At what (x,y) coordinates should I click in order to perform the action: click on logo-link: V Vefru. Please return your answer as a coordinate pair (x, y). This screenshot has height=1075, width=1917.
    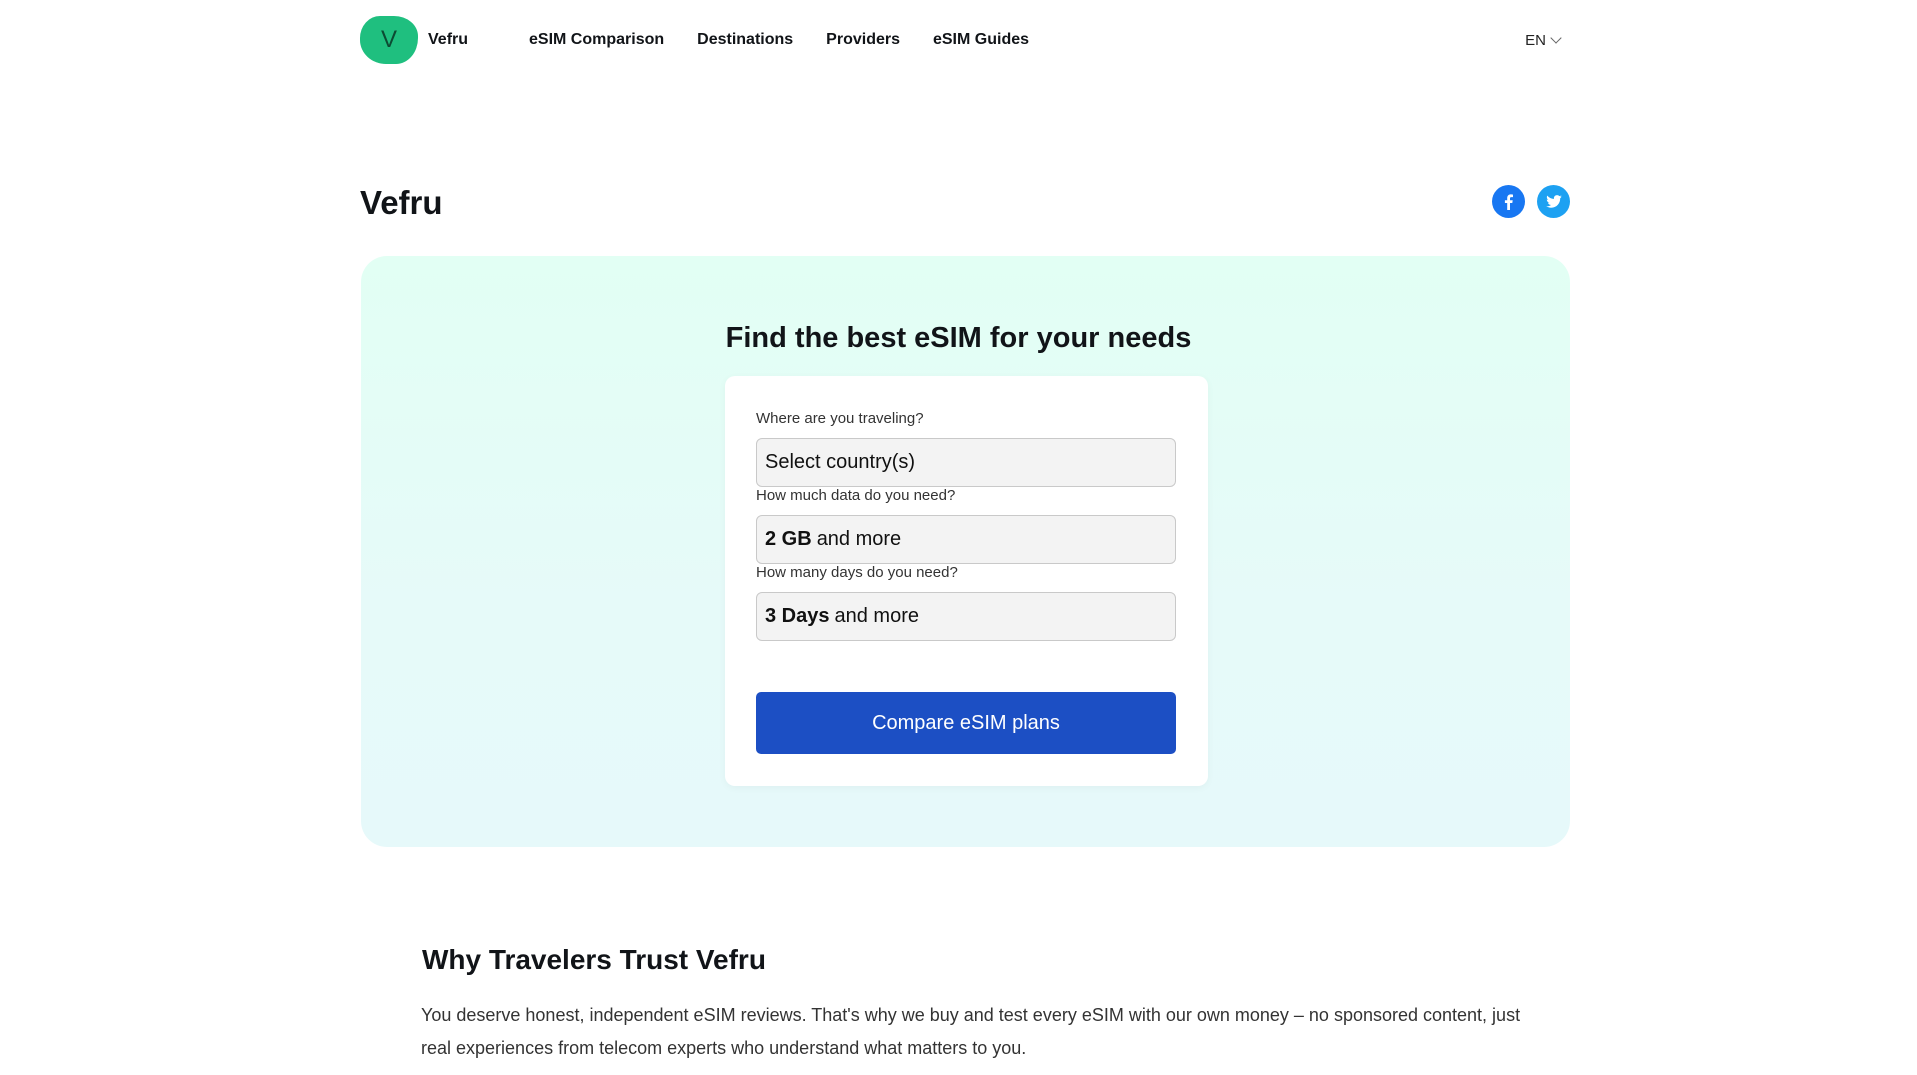
    Looking at the image, I should click on (414, 40).